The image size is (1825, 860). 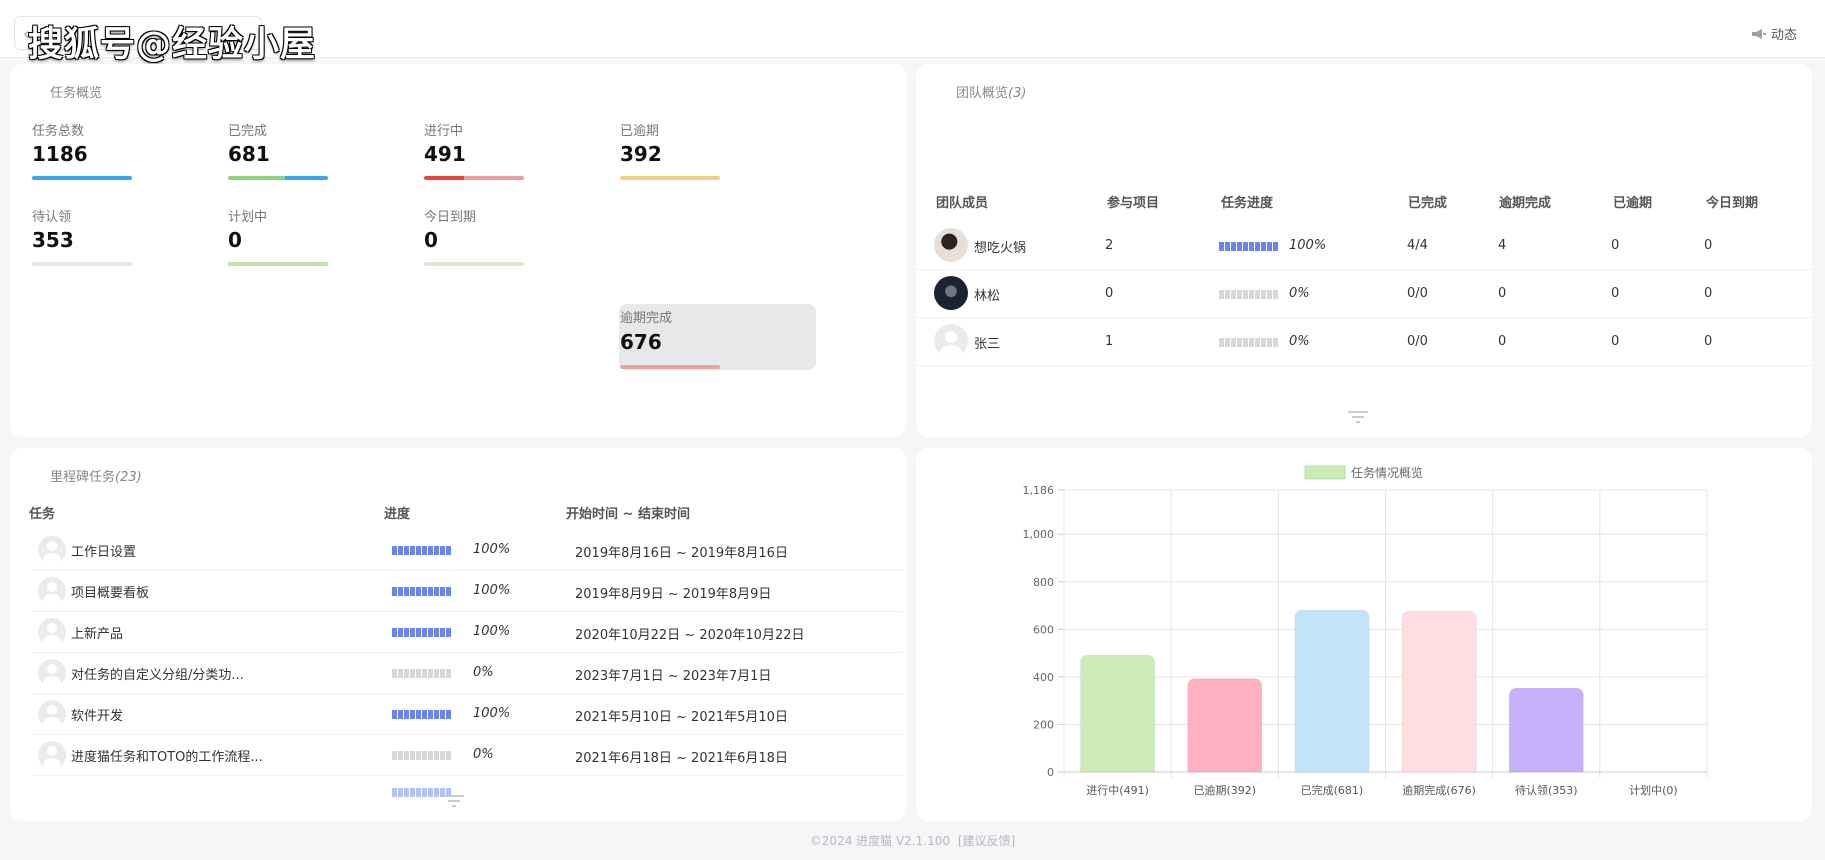 I want to click on team-member-row: 想吃火锅 2 100% 4/4 4 0 0, so click(x=1364, y=246).